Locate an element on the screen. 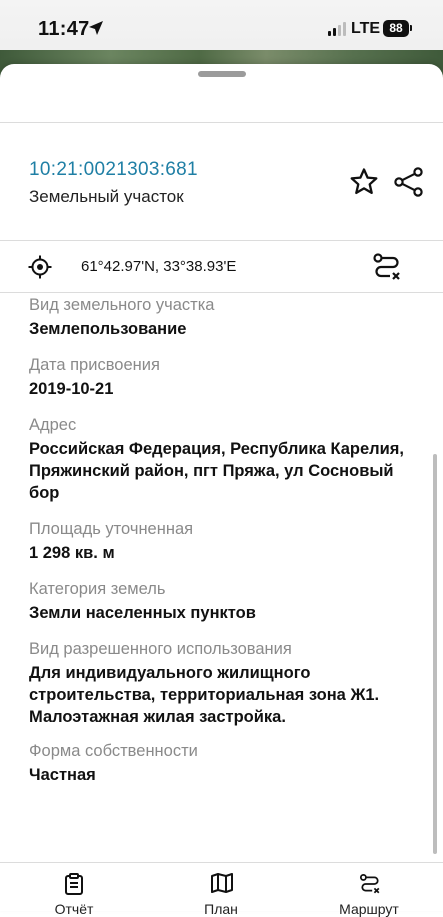  battery-level: 88 is located at coordinates (396, 28).